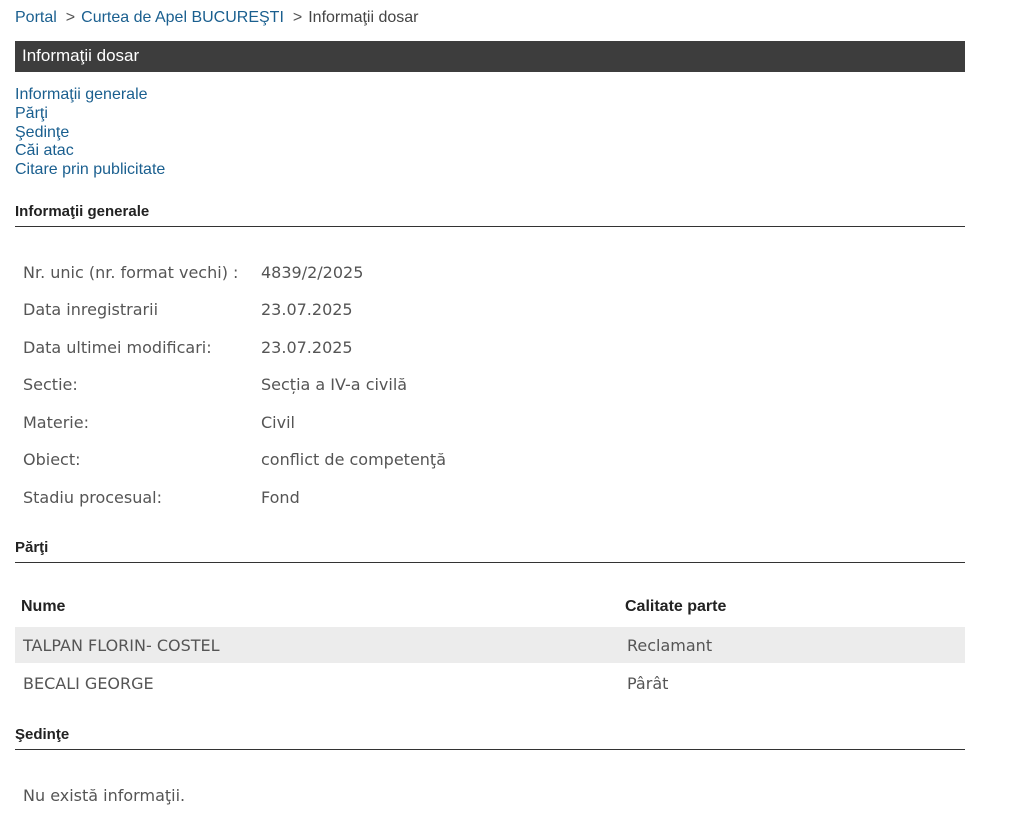 This screenshot has height=820, width=1019. I want to click on party-name: TALPAN FLORIN- COSTEL, so click(121, 645).